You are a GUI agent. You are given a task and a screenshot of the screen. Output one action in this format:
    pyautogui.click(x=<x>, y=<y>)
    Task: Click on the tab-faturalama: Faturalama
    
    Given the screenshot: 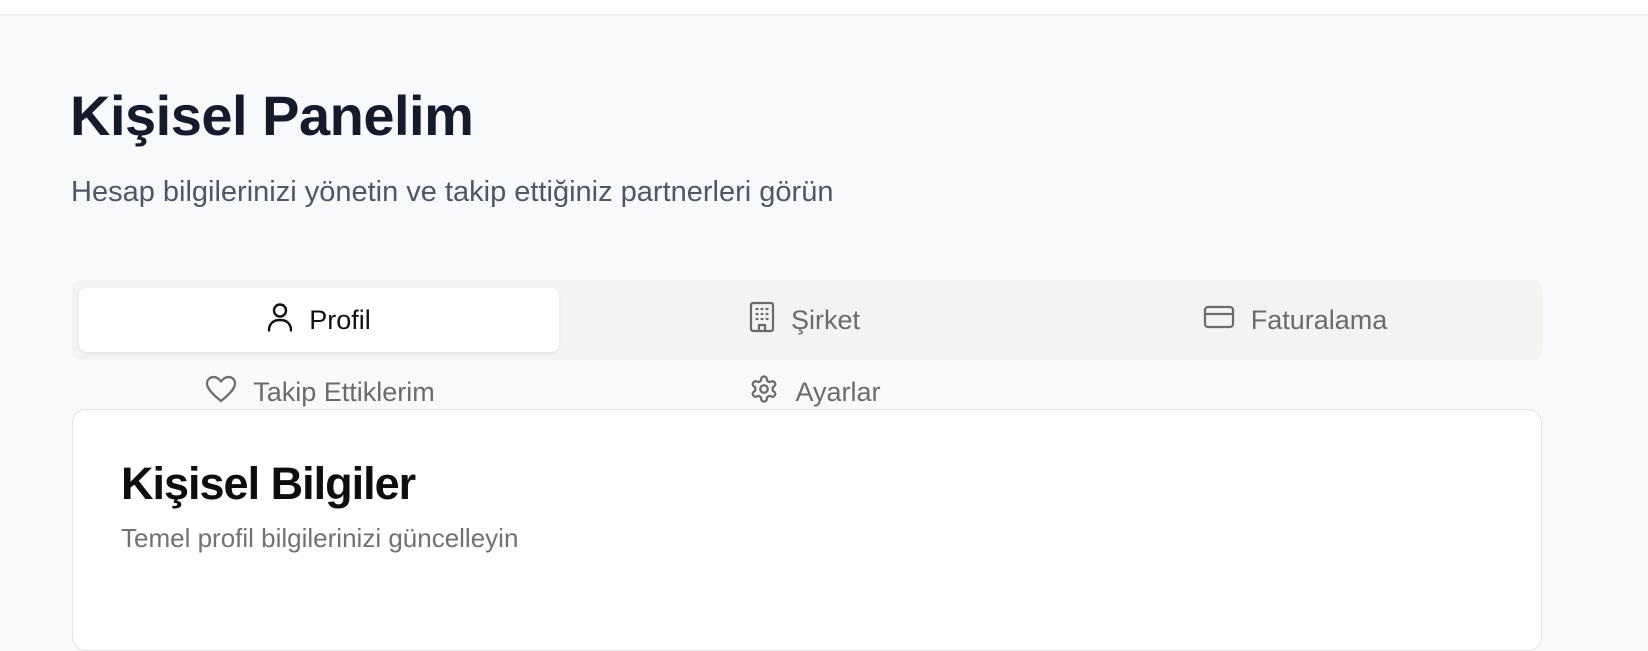 What is the action you would take?
    pyautogui.click(x=1295, y=320)
    